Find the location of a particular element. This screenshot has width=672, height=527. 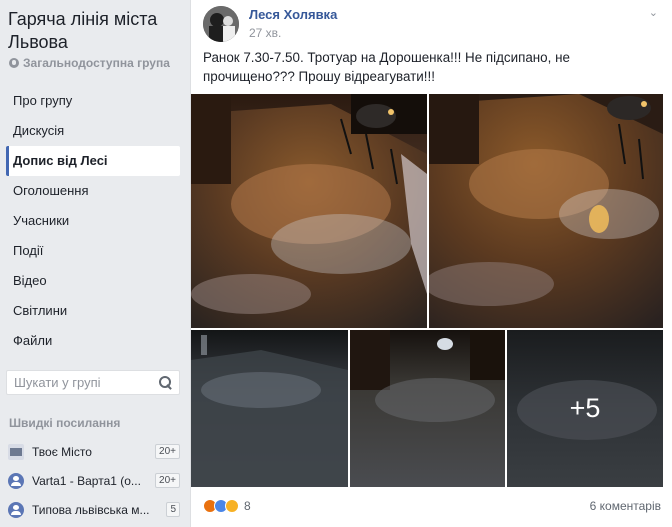

comments-count-link: 6 коментарів is located at coordinates (625, 506).